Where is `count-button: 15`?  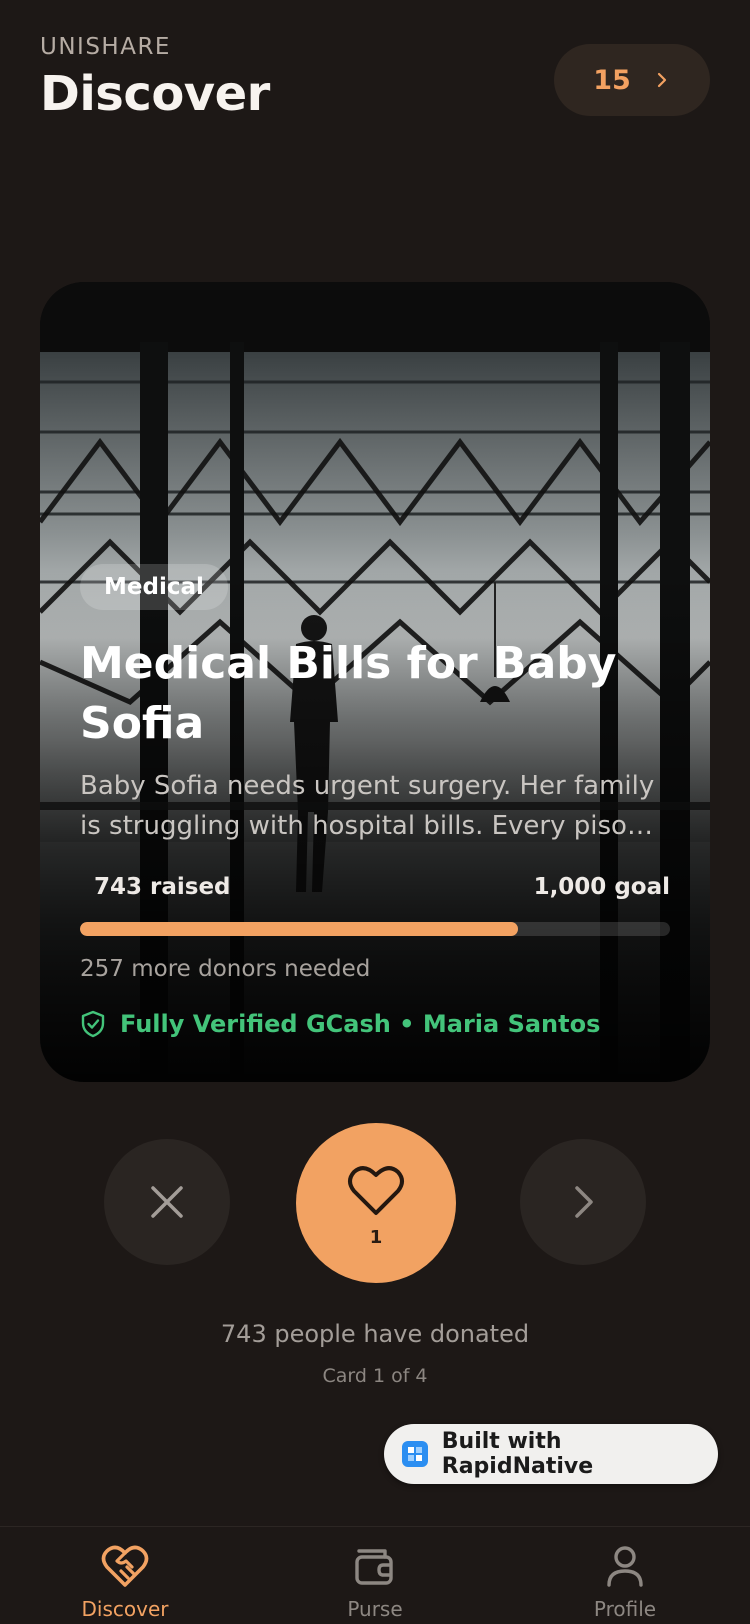
count-button: 15 is located at coordinates (632, 80).